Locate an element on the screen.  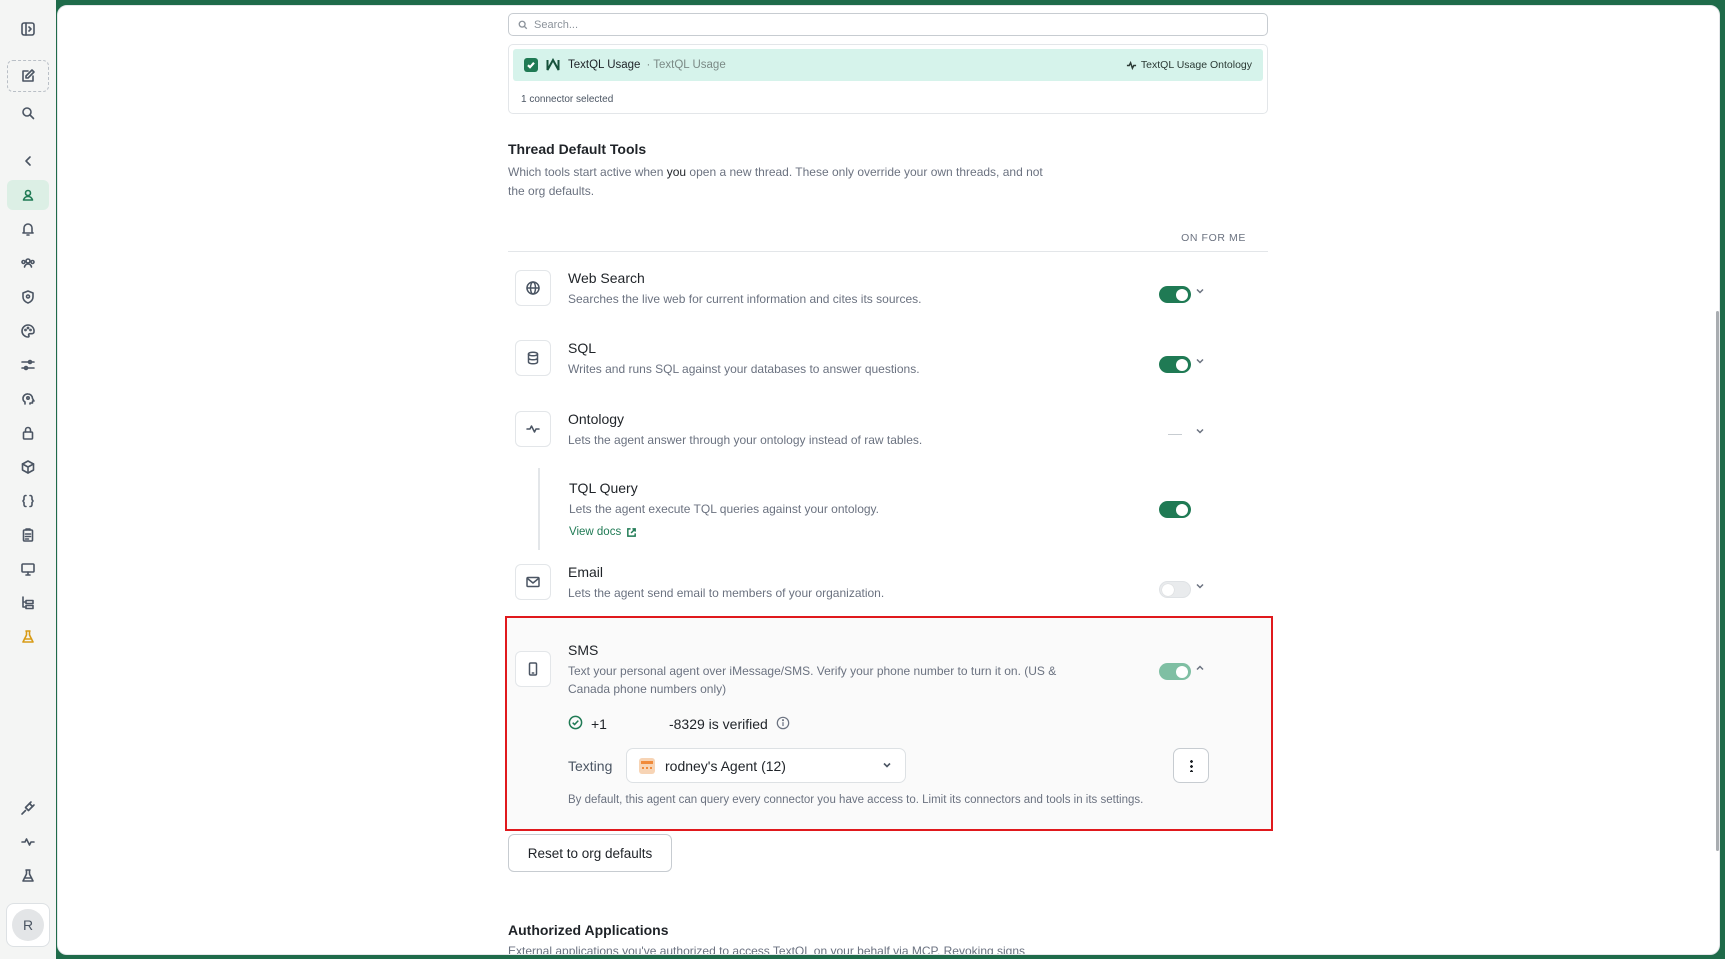
tool-name: SQL is located at coordinates (582, 348).